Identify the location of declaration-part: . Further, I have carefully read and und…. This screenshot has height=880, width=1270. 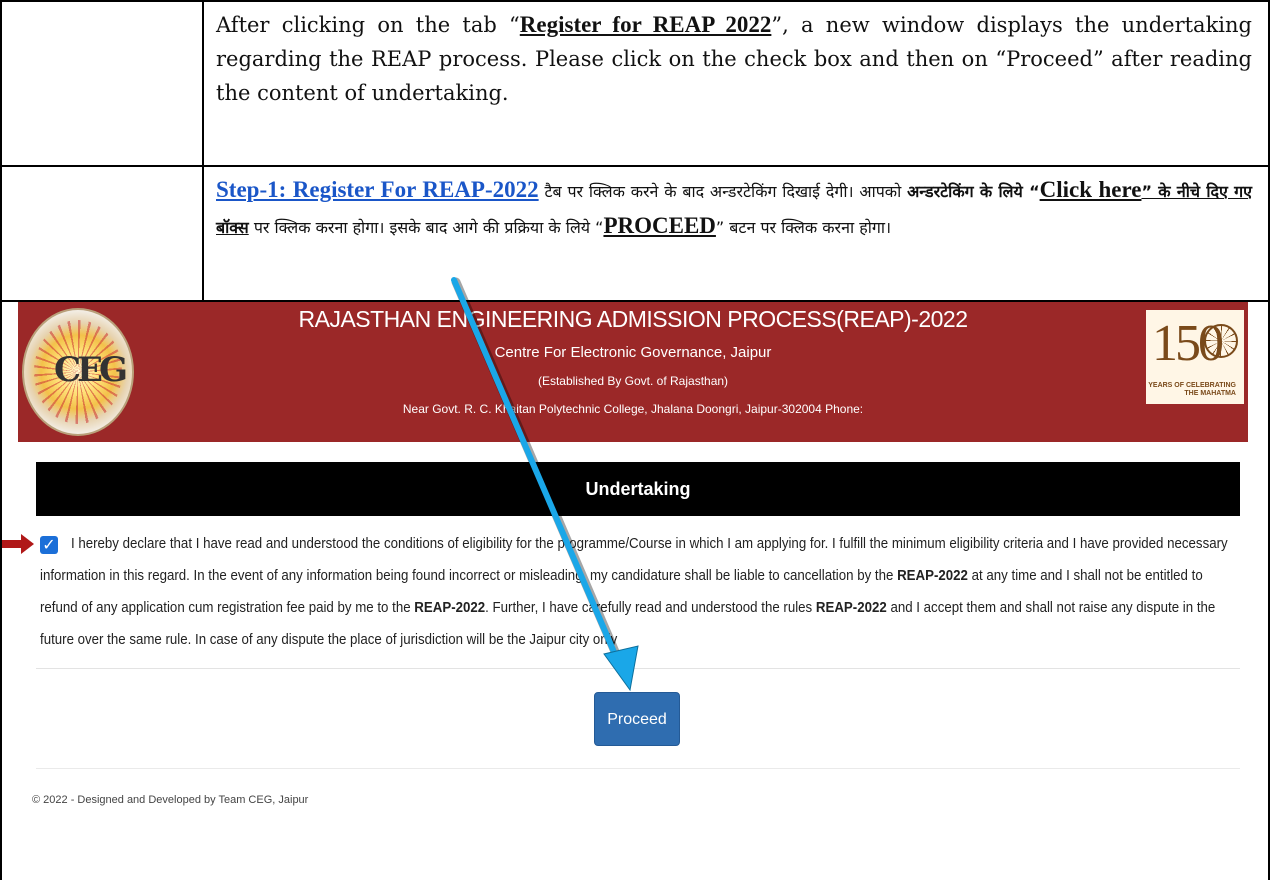
(650, 608).